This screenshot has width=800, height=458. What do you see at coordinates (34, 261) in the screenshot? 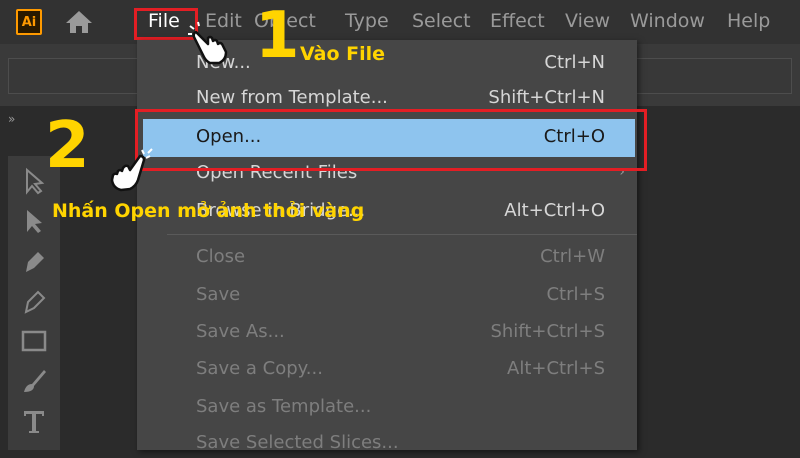
I see `pen-tool-icon` at bounding box center [34, 261].